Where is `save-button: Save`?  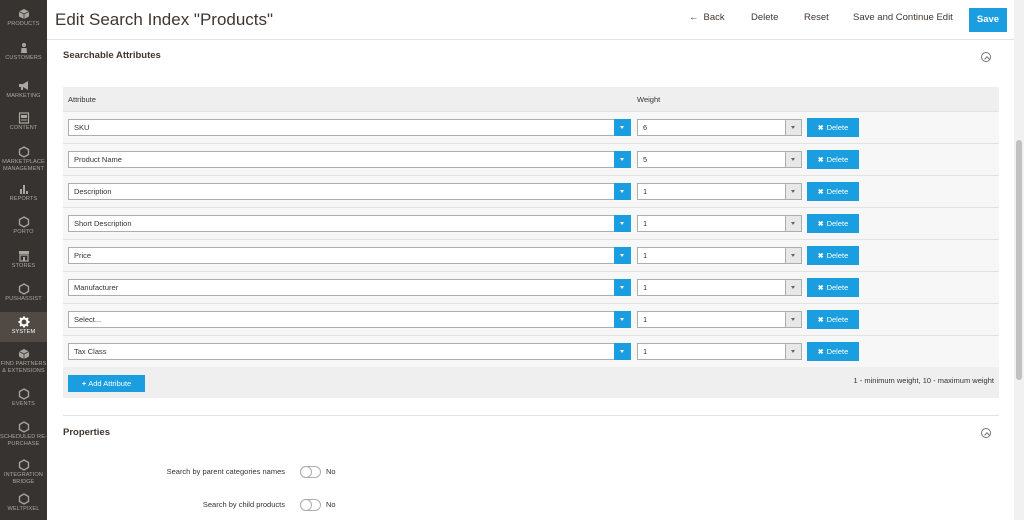
save-button: Save is located at coordinates (988, 20).